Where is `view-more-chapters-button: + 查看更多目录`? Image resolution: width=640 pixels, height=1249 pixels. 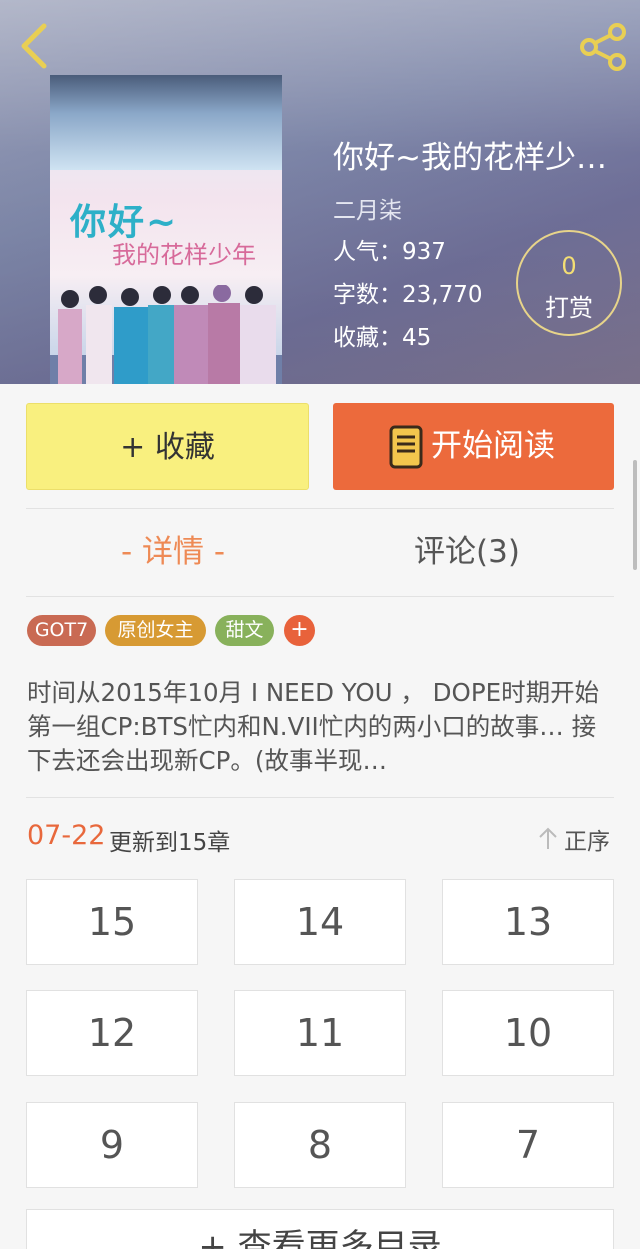 view-more-chapters-button: + 查看更多目录 is located at coordinates (320, 1229).